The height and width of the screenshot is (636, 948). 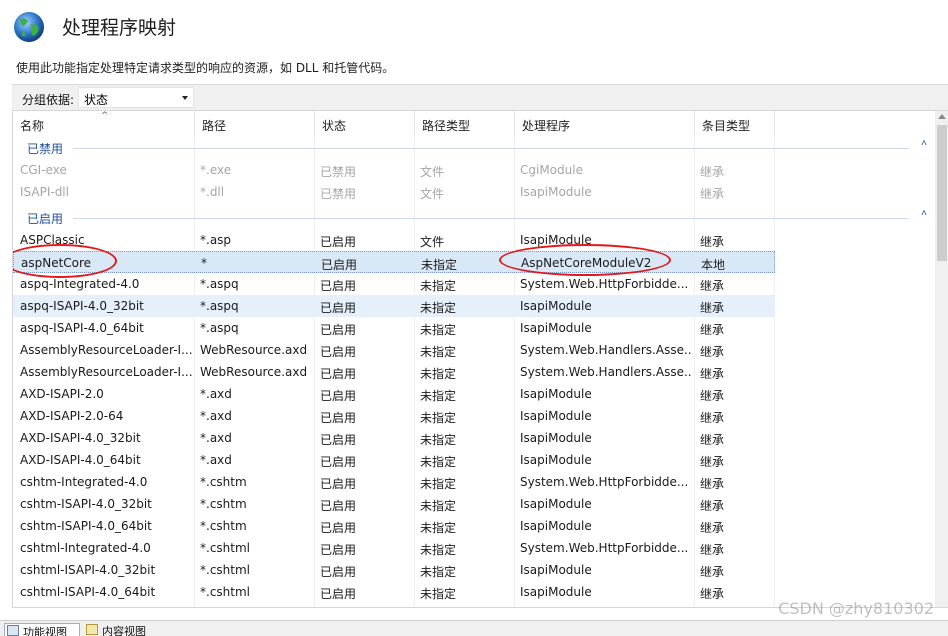 What do you see at coordinates (856, 608) in the screenshot?
I see `watermark: CSDN @zhy810302` at bounding box center [856, 608].